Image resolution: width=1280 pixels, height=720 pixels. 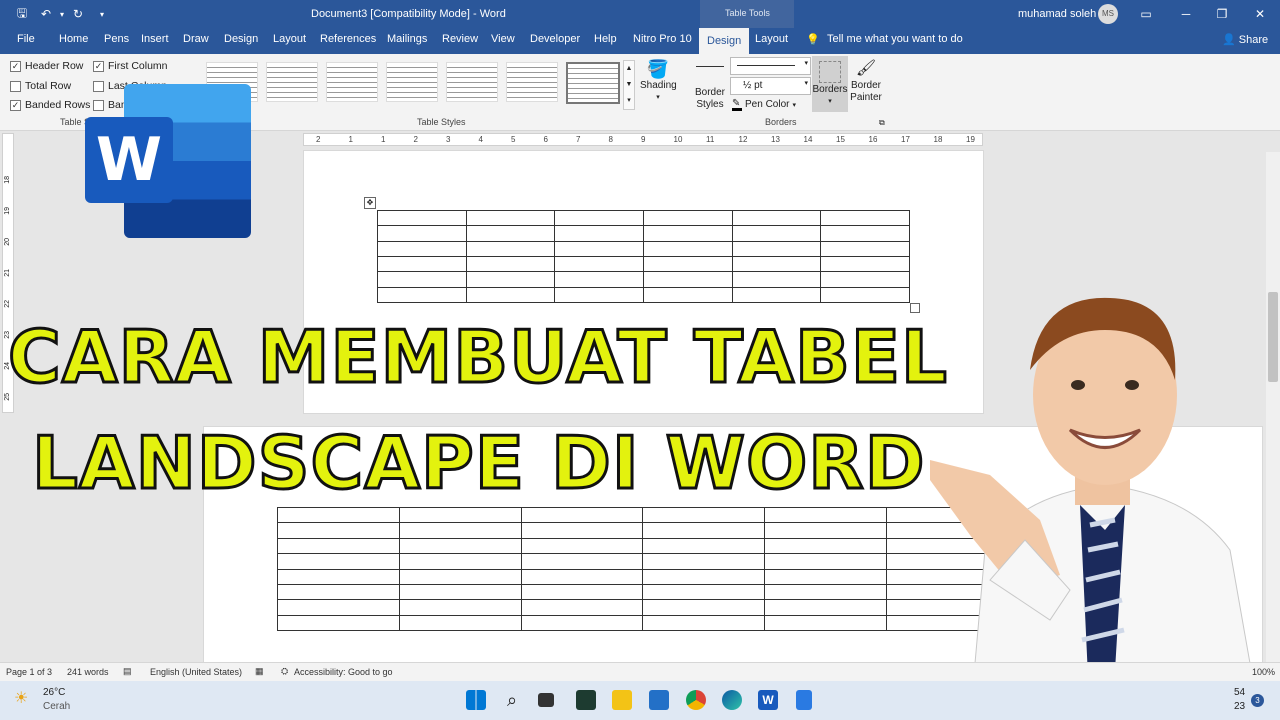 I want to click on pen-color-button: ✎ Pen Color ▾, so click(x=764, y=104).